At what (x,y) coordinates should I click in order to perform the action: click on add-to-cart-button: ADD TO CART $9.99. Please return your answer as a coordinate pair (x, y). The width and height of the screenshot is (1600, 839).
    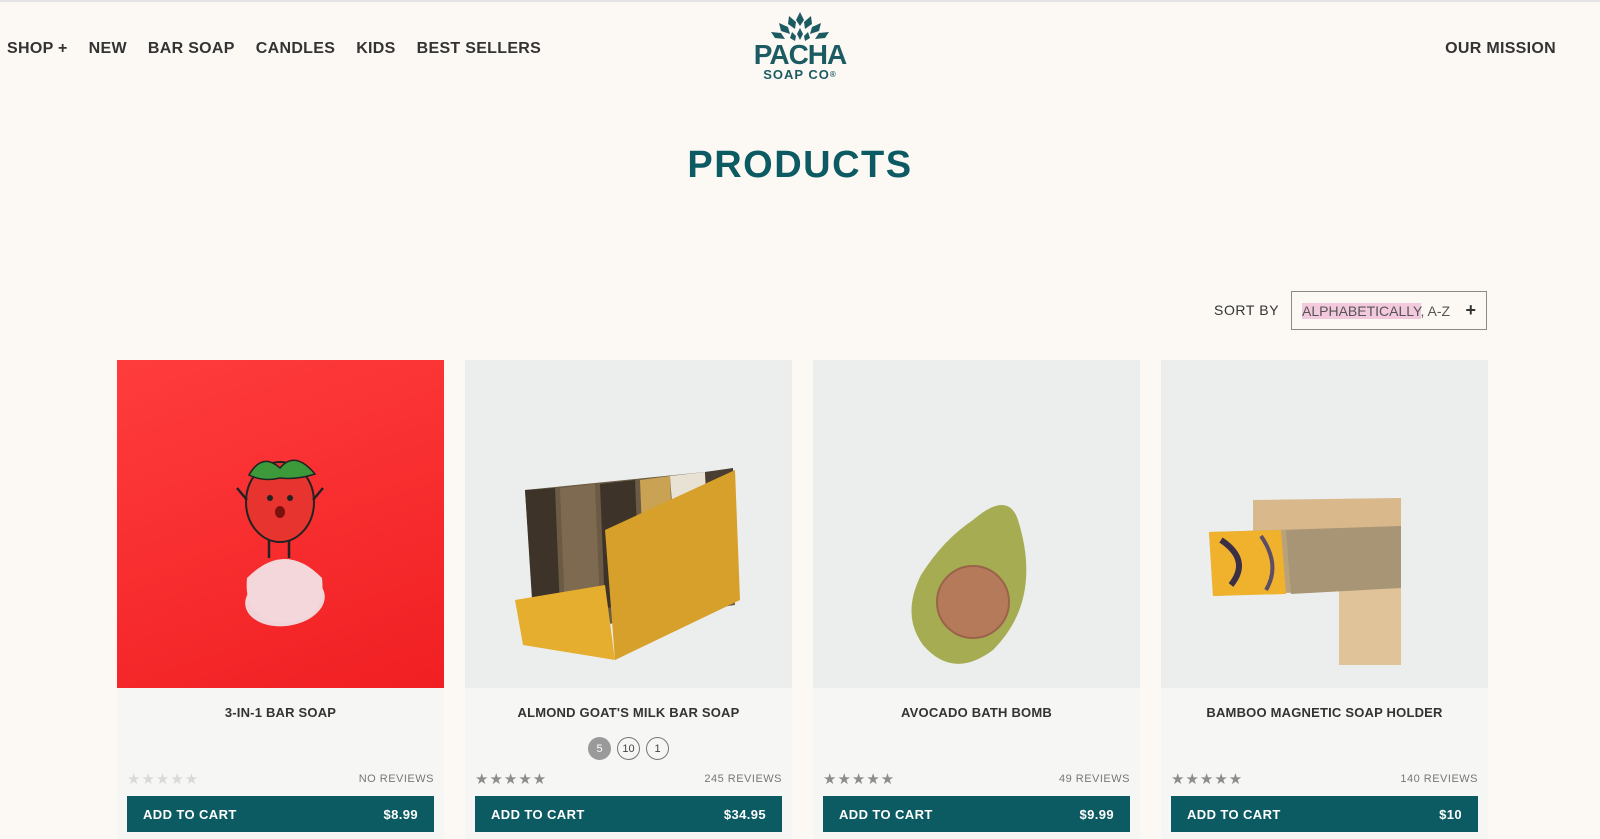
    Looking at the image, I should click on (976, 814).